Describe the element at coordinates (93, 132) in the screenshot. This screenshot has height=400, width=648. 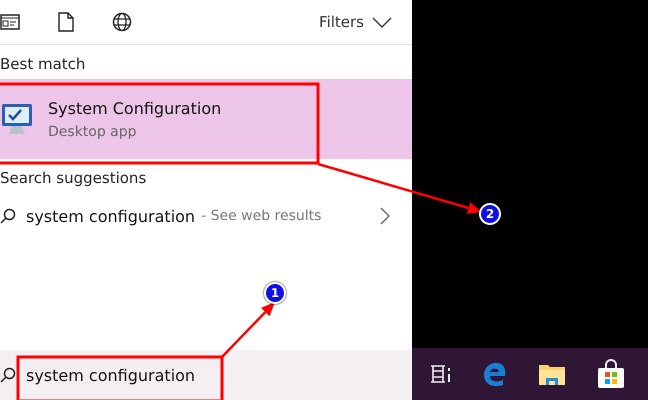
I see `result-subtitle: Desktop app` at that location.